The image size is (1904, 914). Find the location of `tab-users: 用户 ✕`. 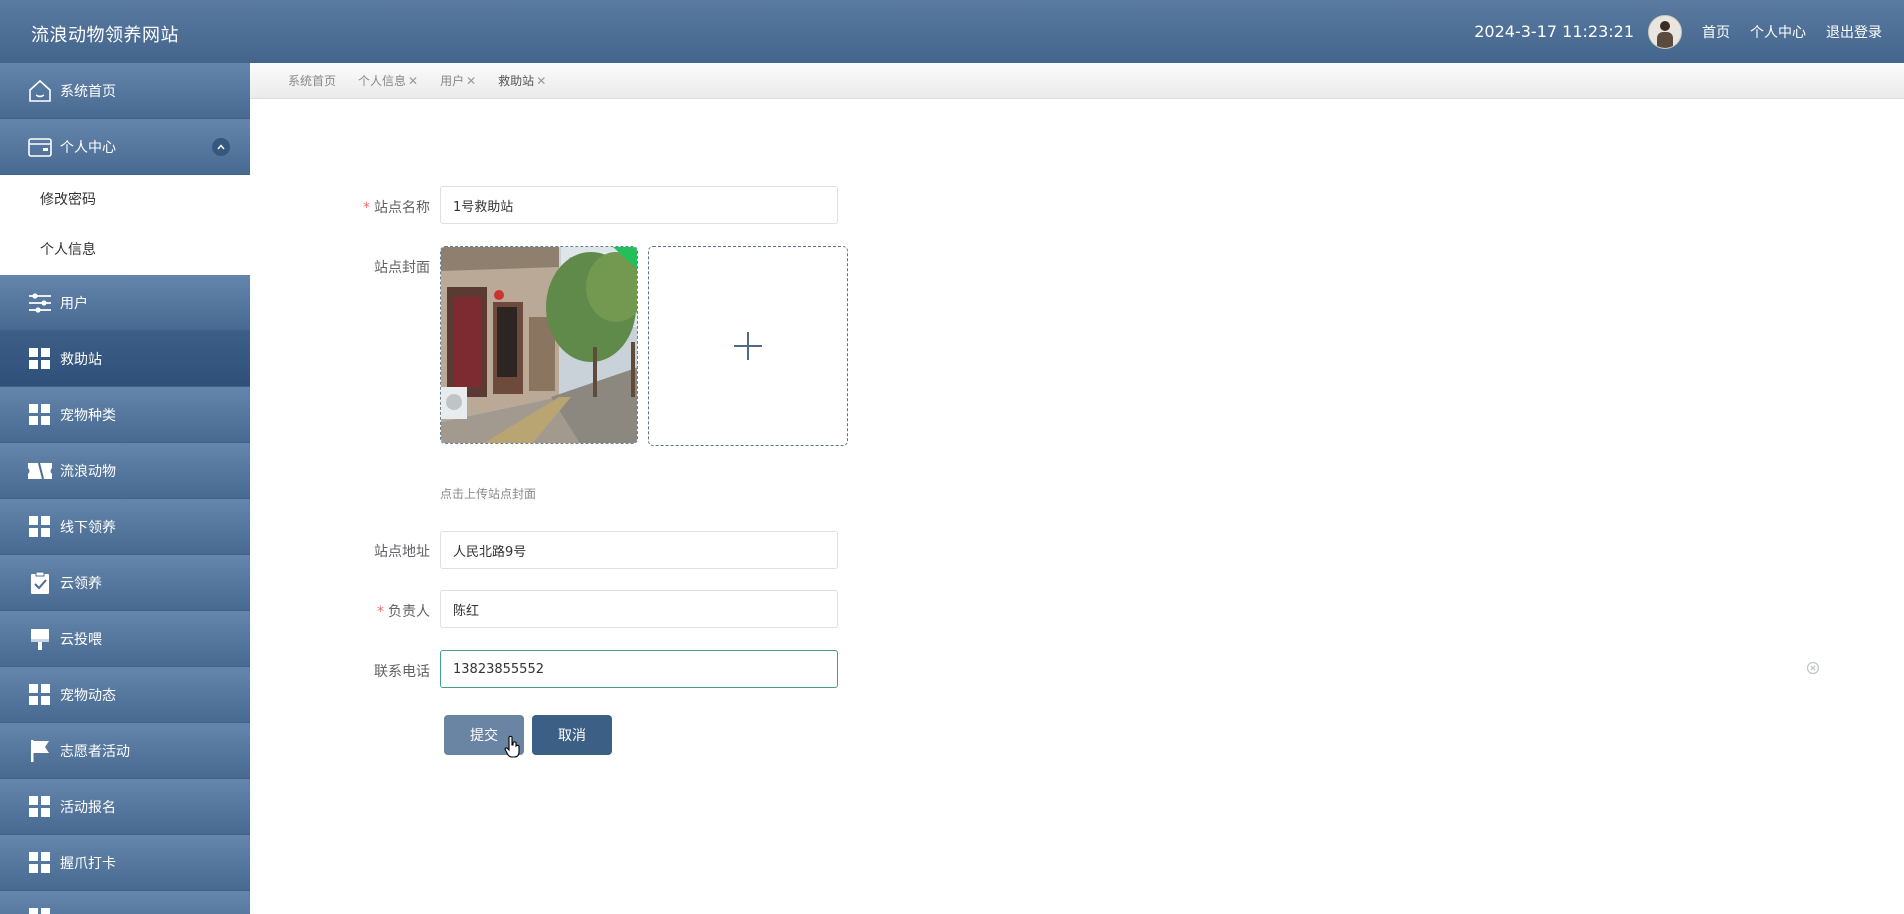

tab-users: 用户 ✕ is located at coordinates (458, 80).